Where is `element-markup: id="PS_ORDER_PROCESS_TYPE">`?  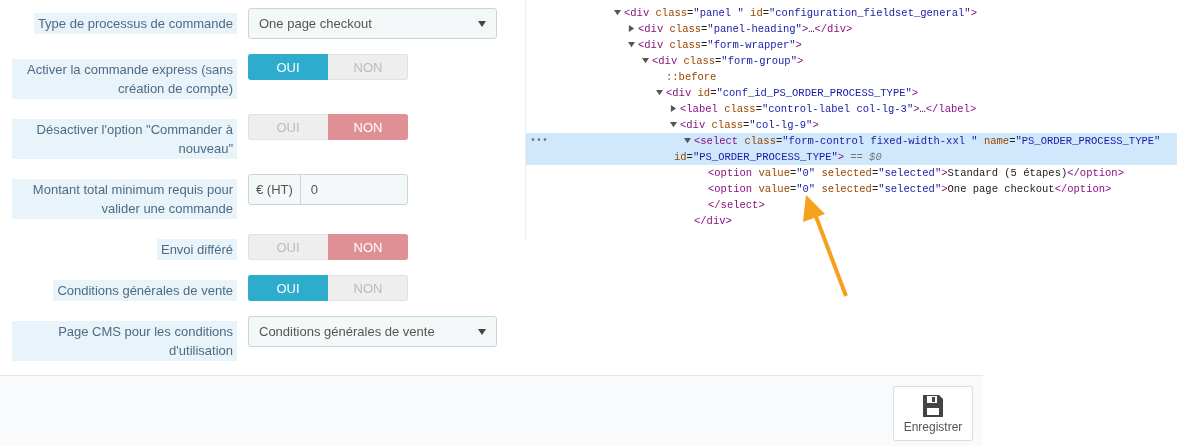 element-markup: id="PS_ORDER_PROCESS_TYPE"> is located at coordinates (759, 157).